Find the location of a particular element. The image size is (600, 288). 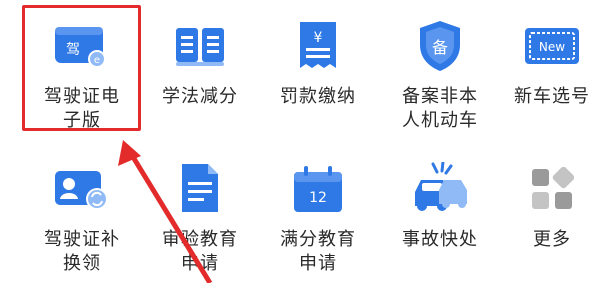

menu-item-accident-quick: 事故快处 is located at coordinates (440, 218).